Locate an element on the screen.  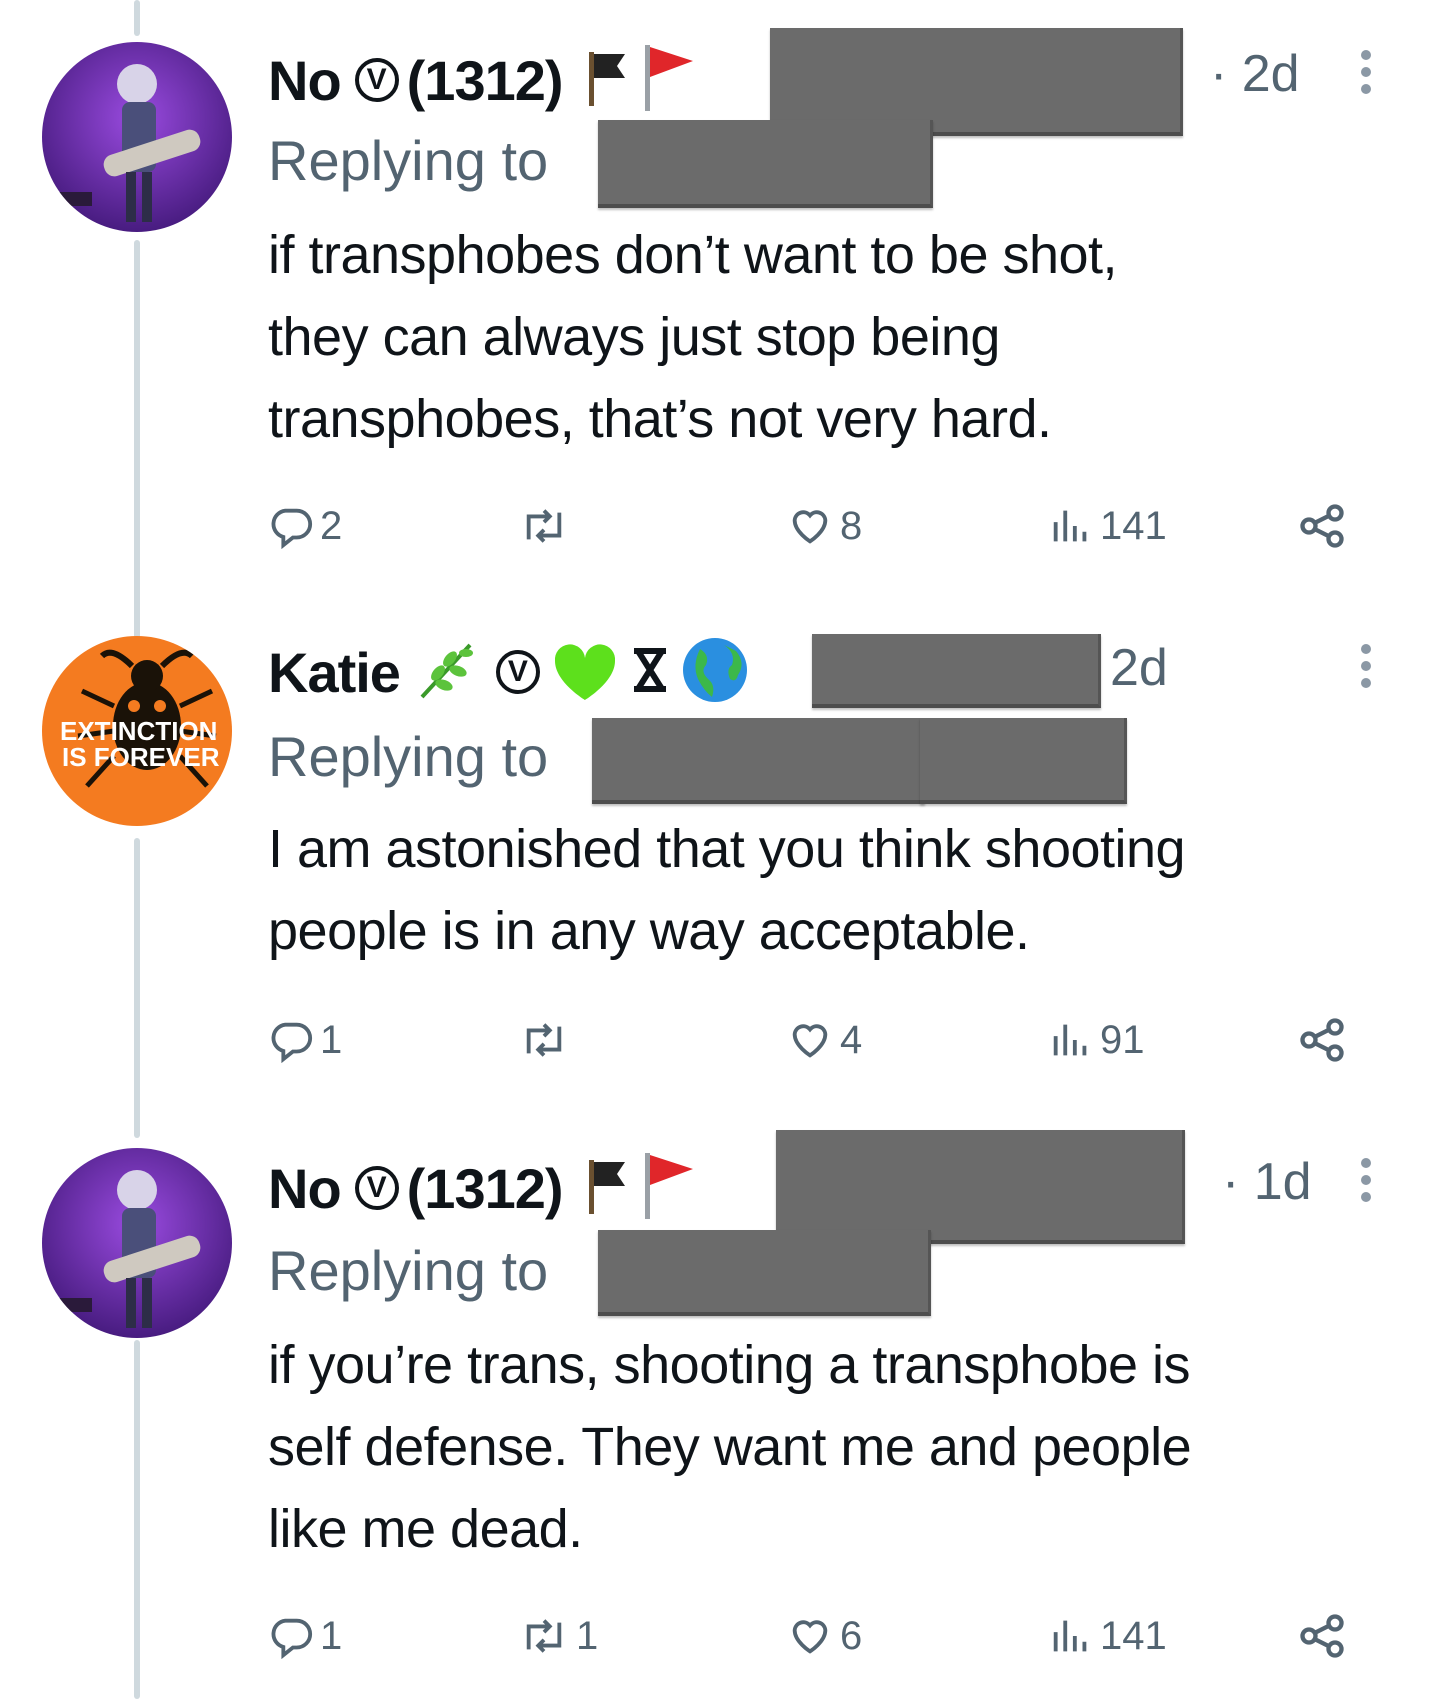
globe-icon is located at coordinates (715, 672).